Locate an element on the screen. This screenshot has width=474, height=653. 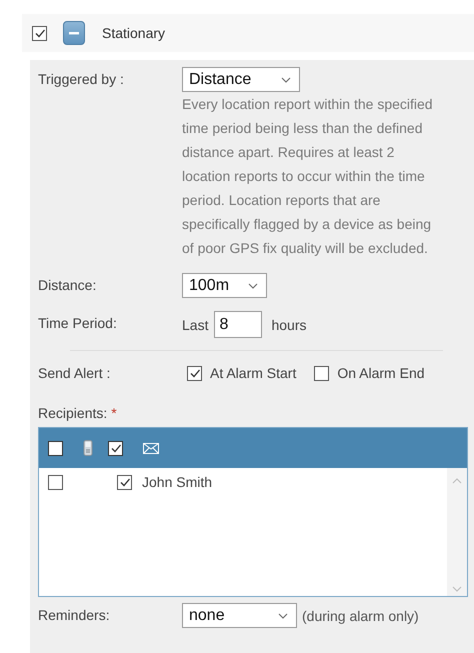
field-label: Reminders: is located at coordinates (74, 614).